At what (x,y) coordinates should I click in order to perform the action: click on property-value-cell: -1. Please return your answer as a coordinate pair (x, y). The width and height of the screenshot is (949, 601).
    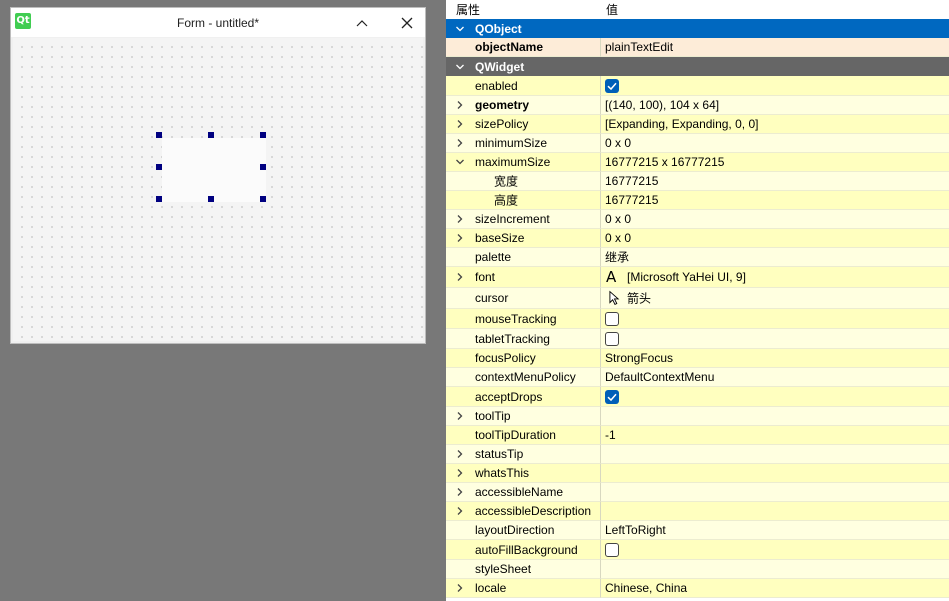
    Looking at the image, I should click on (775, 435).